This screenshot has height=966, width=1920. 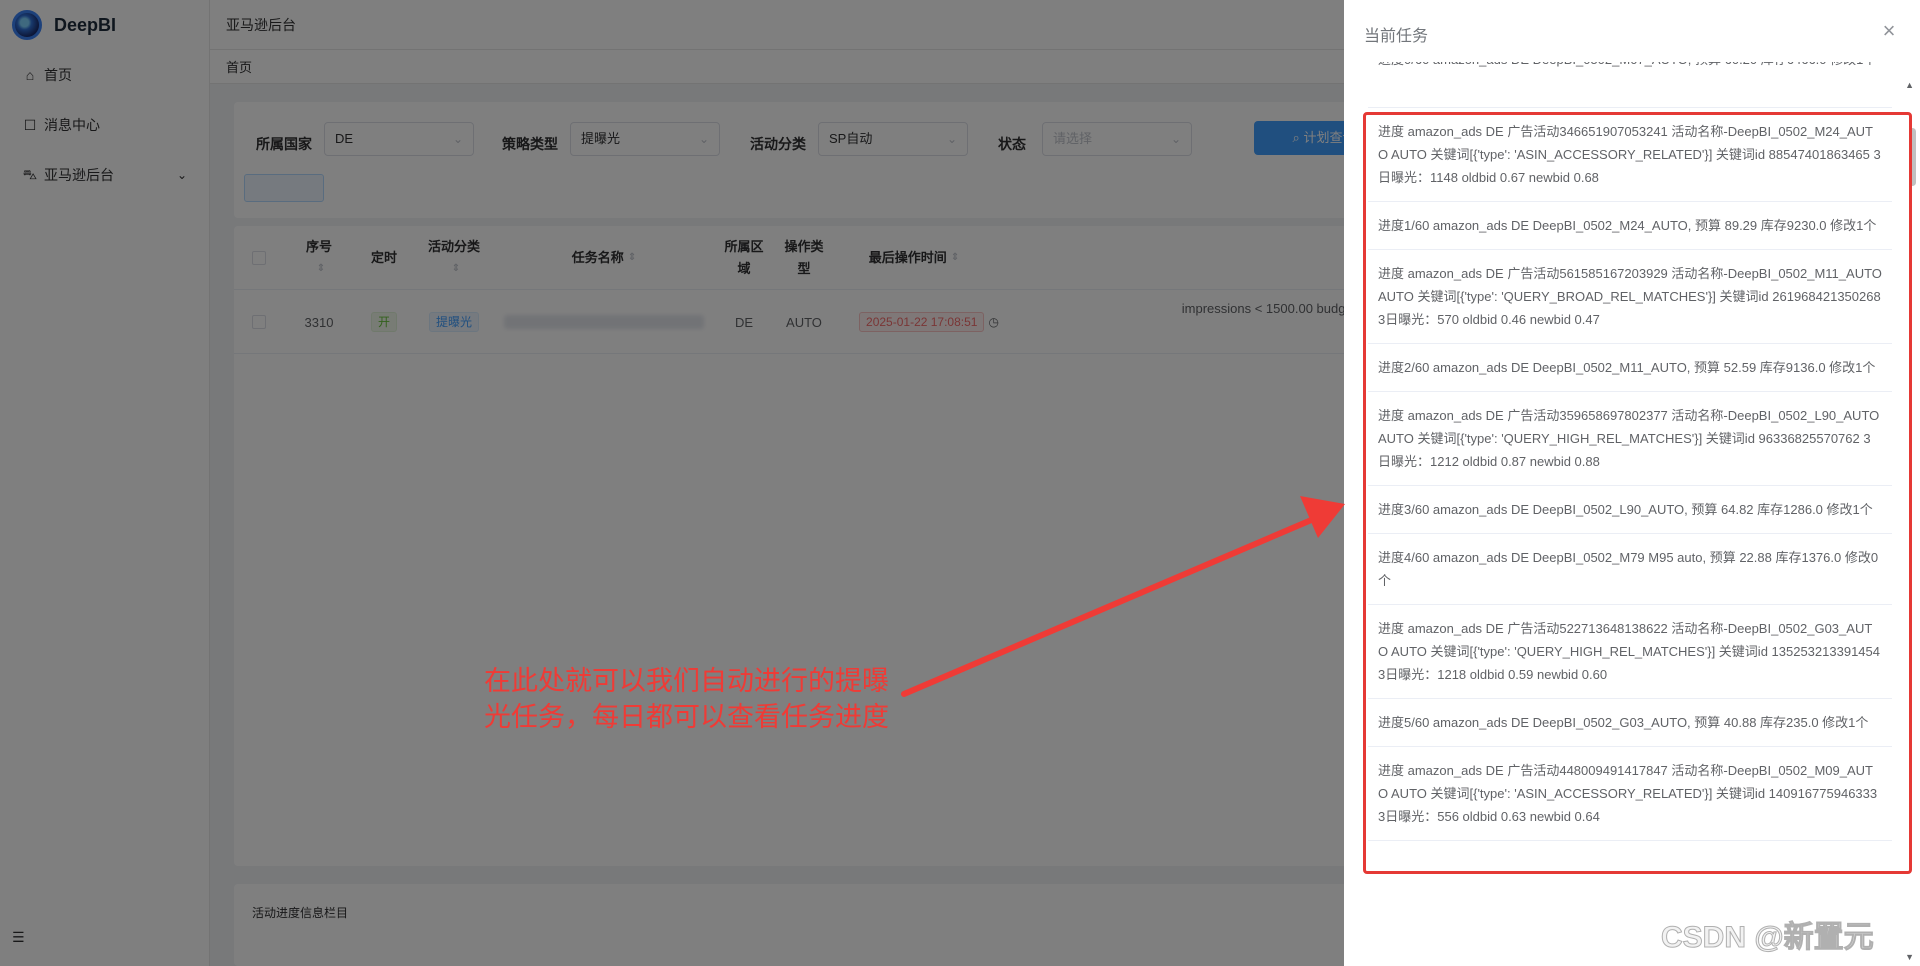 What do you see at coordinates (1889, 31) in the screenshot?
I see `close-icon: ×` at bounding box center [1889, 31].